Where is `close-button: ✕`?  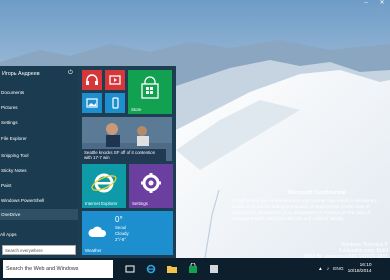 close-button: ✕ is located at coordinates (382, 3).